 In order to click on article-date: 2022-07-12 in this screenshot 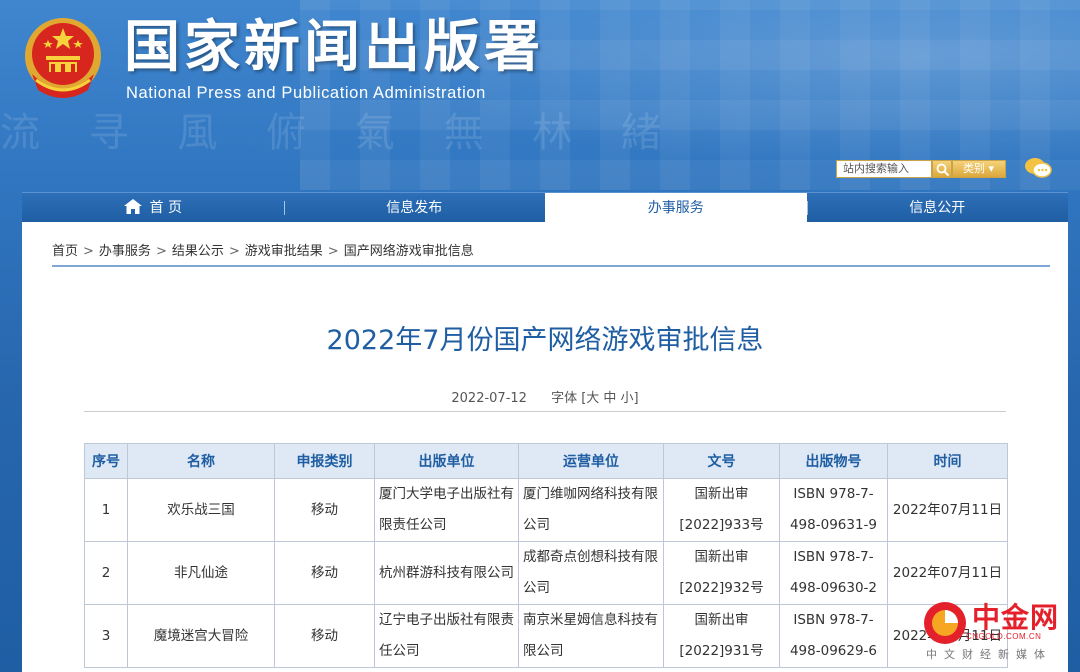, I will do `click(489, 398)`.